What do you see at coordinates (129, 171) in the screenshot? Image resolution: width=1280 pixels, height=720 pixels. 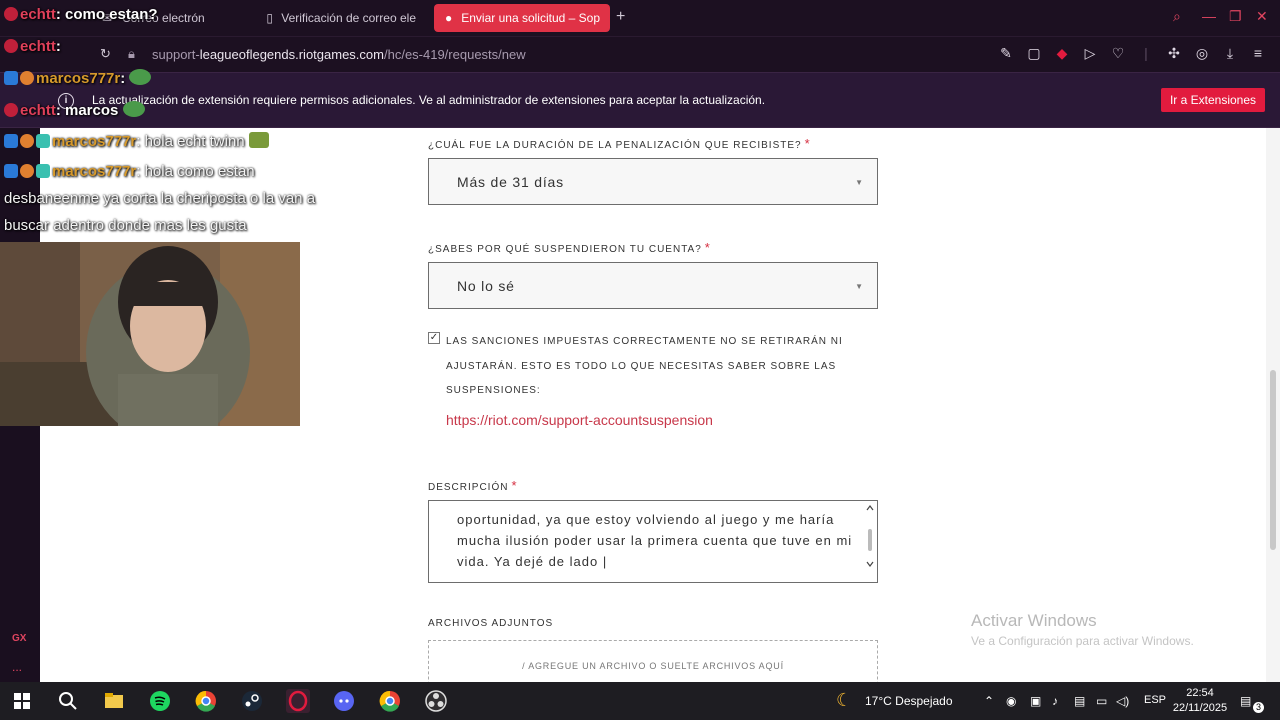 I see `chat-line: marcos777r: hola como estan` at bounding box center [129, 171].